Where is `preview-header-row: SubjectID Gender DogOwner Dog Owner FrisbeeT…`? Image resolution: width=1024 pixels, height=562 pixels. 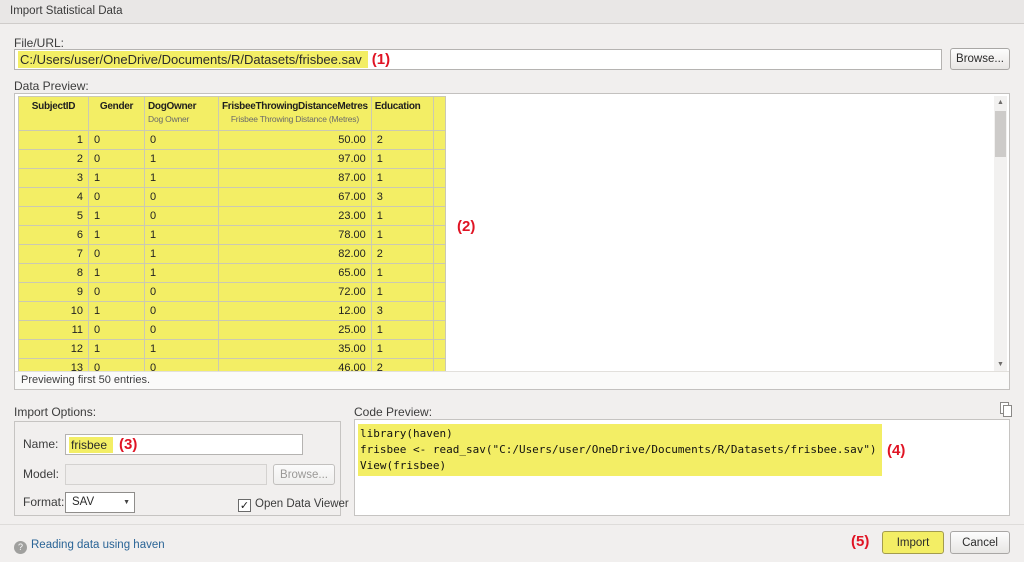
preview-header-row: SubjectID Gender DogOwner Dog Owner FrisbeeT… is located at coordinates (232, 113).